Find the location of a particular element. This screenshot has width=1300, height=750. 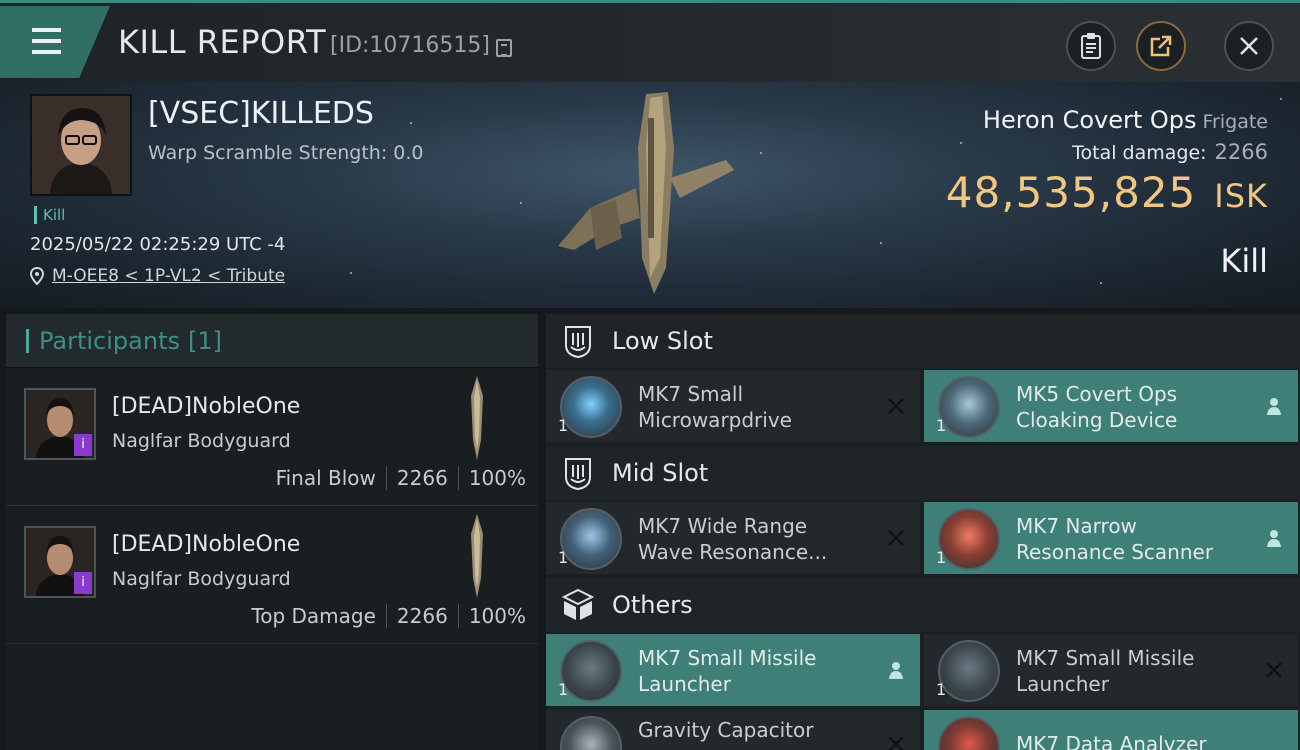

module-name-line1: MK5 Covert Ops is located at coordinates (1097, 394).